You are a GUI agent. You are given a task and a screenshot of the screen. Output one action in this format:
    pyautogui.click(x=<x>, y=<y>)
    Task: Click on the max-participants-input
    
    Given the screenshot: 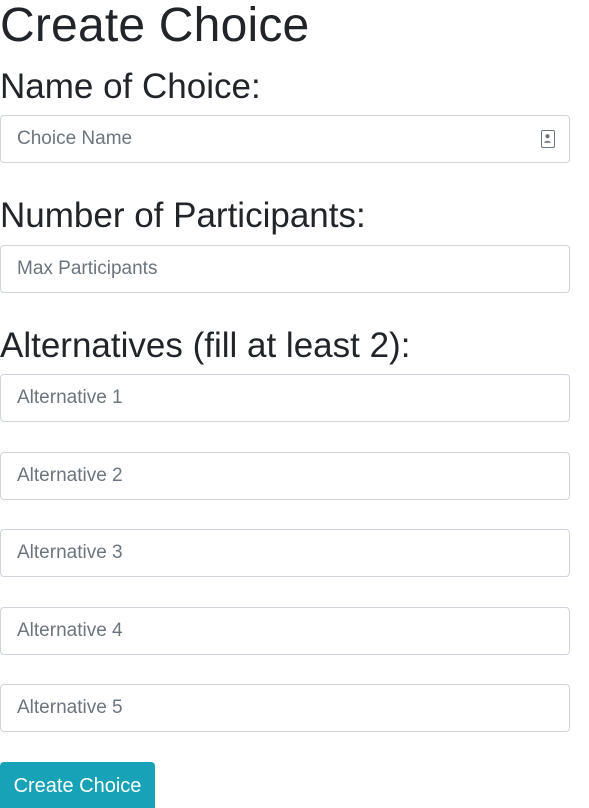 What is the action you would take?
    pyautogui.click(x=285, y=269)
    